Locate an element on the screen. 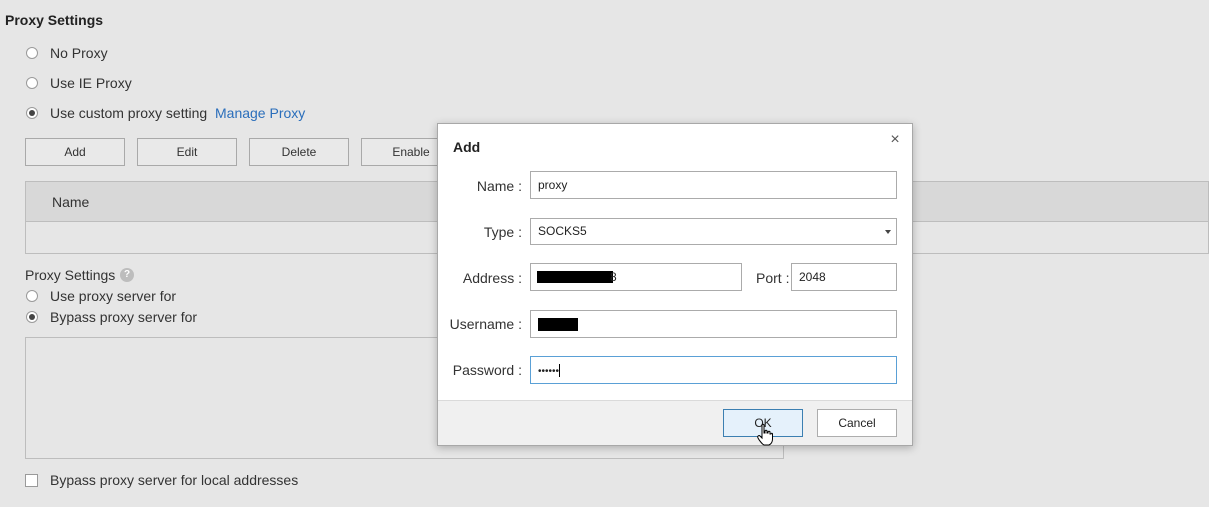  custom-proxy-label: Use custom proxy setting is located at coordinates (129, 113).